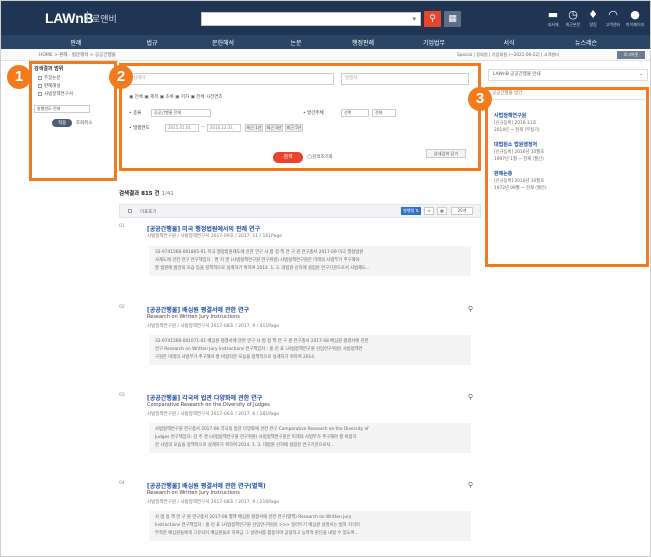 This screenshot has width=651, height=557. I want to click on result-title: [공공간행물] 배심원 평결서에 관한 연구, so click(198, 309).